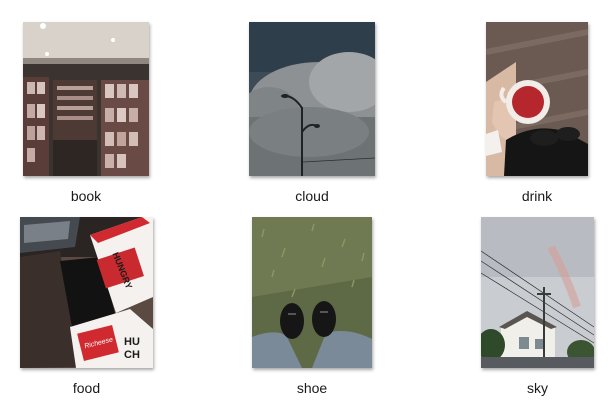  Describe the element at coordinates (537, 196) in the screenshot. I see `file-name-drink: drink` at that location.